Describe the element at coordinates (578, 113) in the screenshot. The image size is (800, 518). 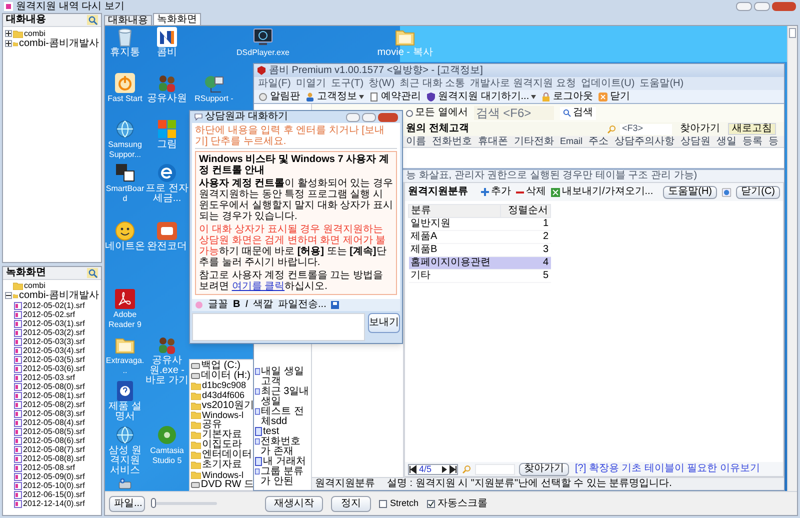
I see `search-button: 검색` at that location.